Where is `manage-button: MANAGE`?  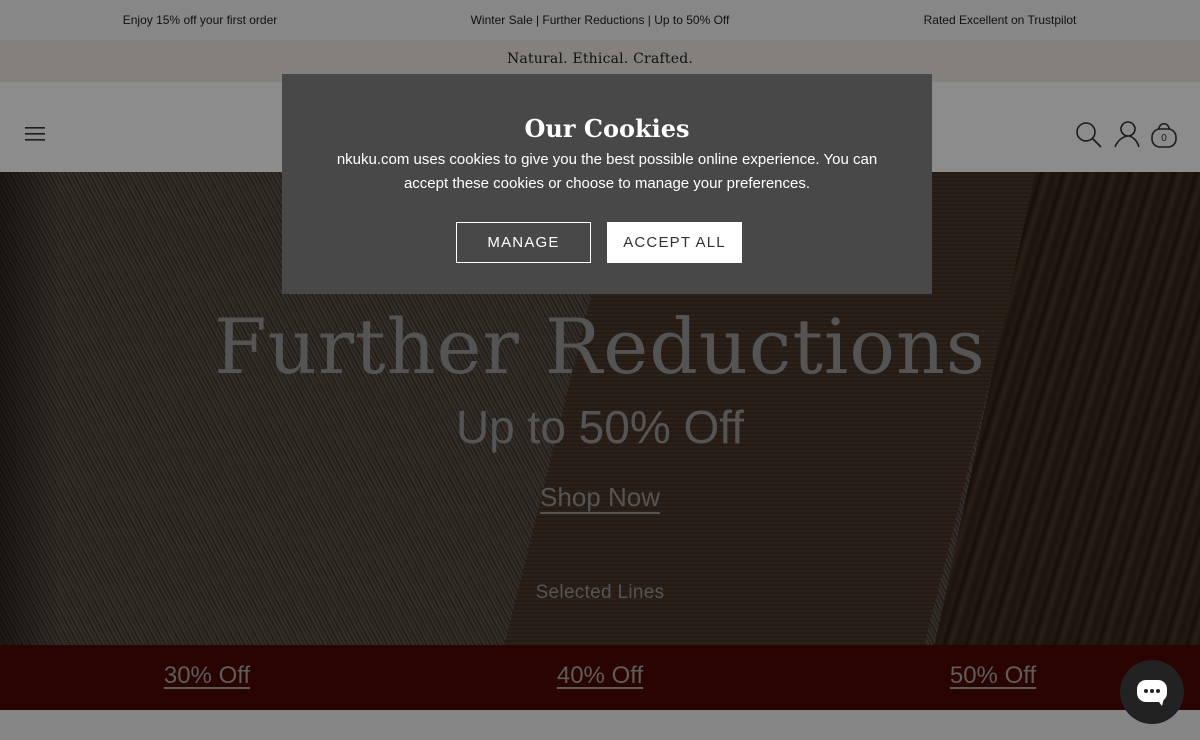
manage-button: MANAGE is located at coordinates (523, 242).